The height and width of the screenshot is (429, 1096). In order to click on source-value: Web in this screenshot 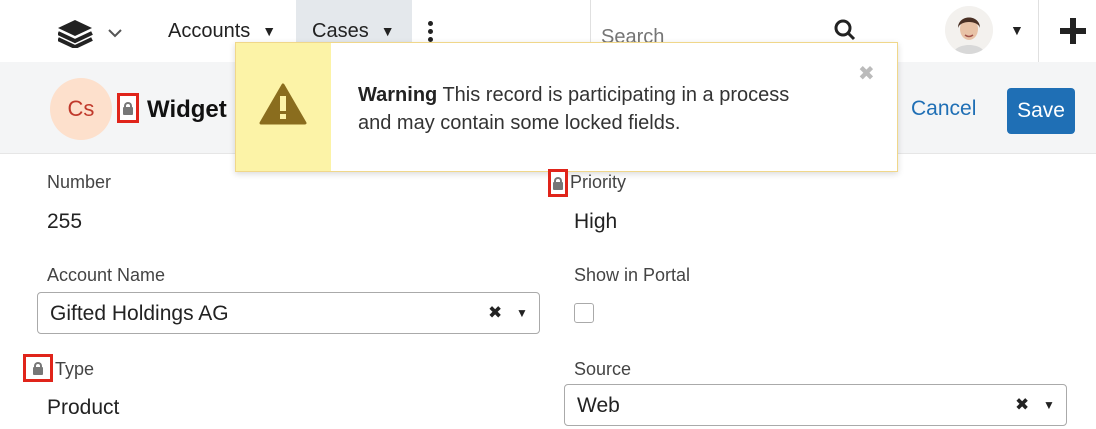, I will do `click(598, 405)`.